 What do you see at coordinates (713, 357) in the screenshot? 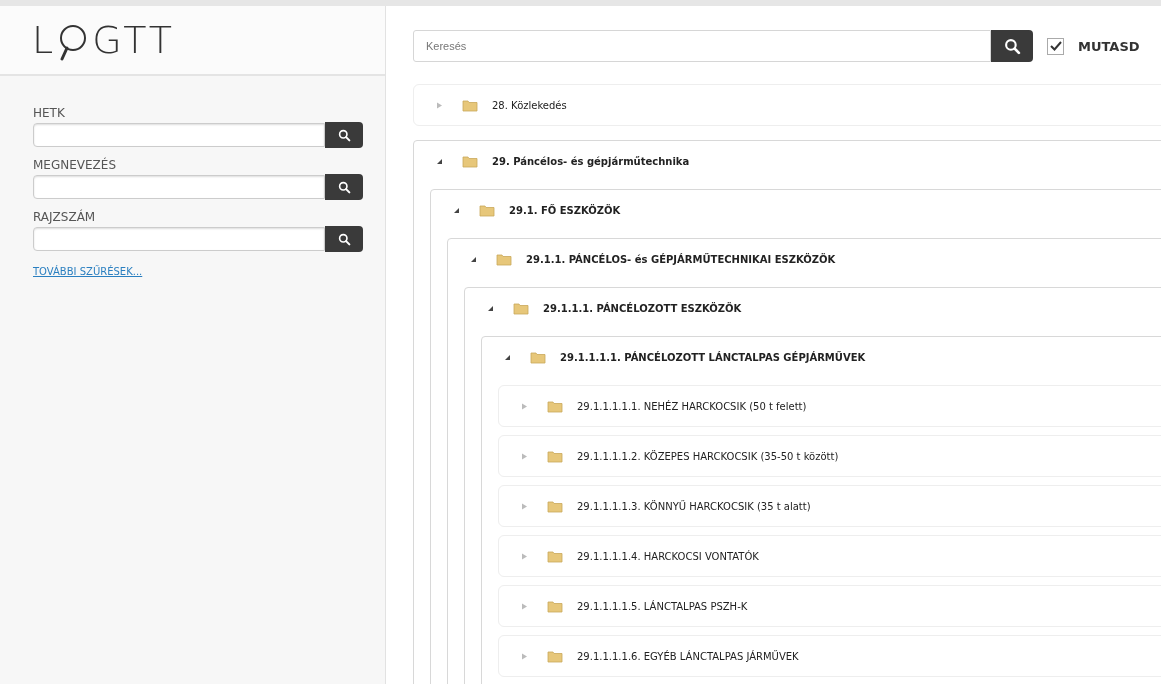
I see `tree-node-label: 29.1.1.1.1. PÁNCÉLOZOTT LÁNCTALPAS GÉPJÁRMŰVEK` at bounding box center [713, 357].